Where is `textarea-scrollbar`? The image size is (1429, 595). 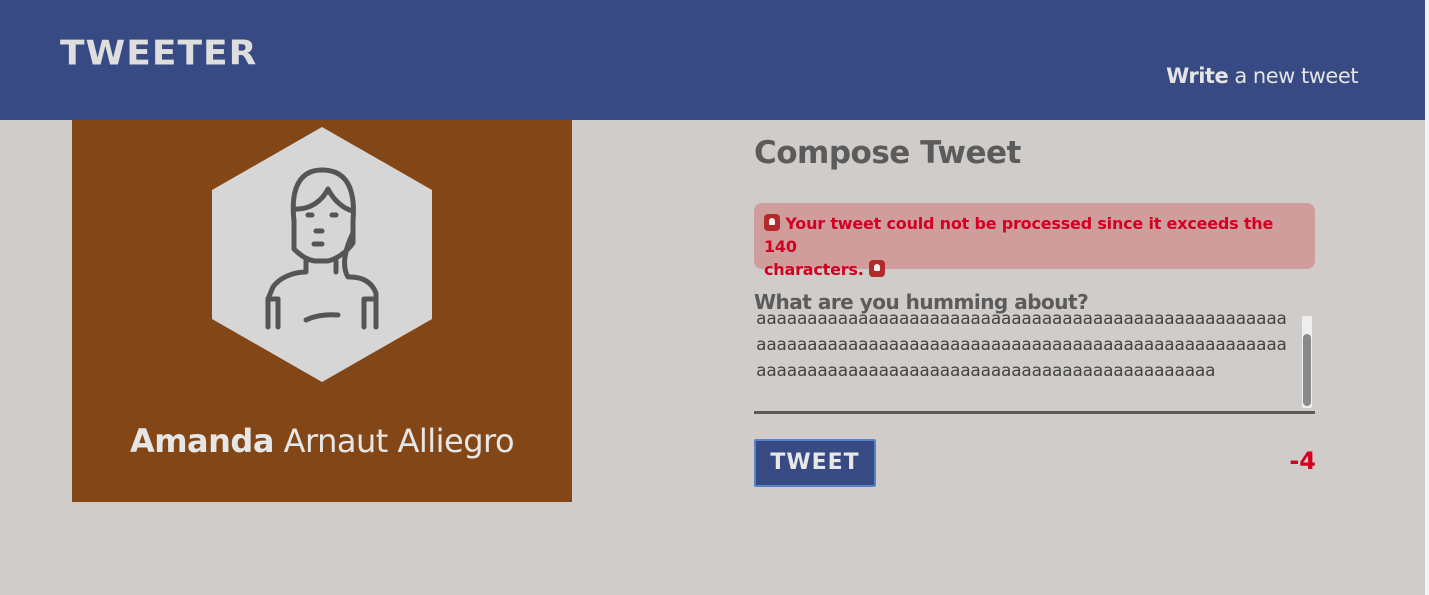 textarea-scrollbar is located at coordinates (1307, 362).